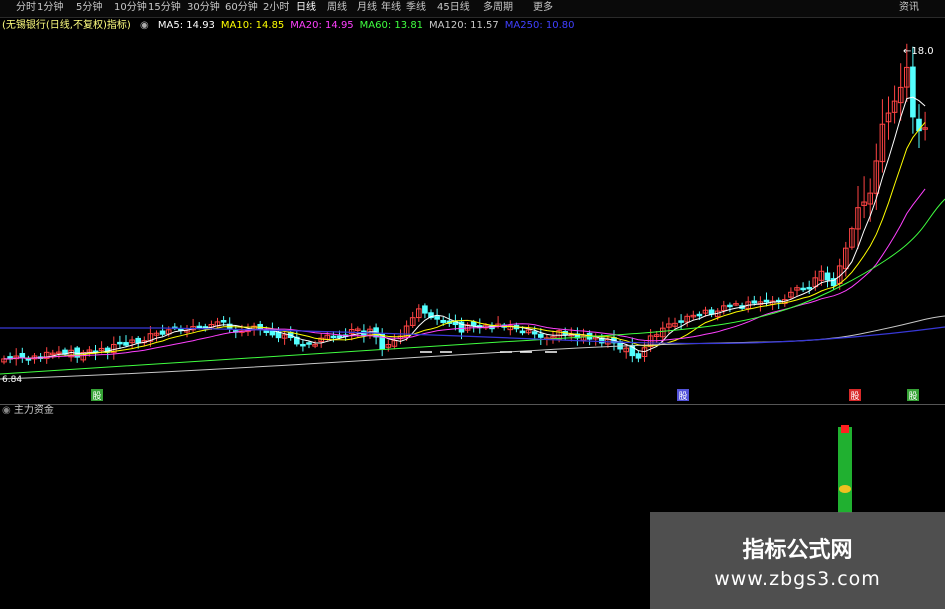  Describe the element at coordinates (96, 396) in the screenshot. I see `signal-label-0: 股` at that location.